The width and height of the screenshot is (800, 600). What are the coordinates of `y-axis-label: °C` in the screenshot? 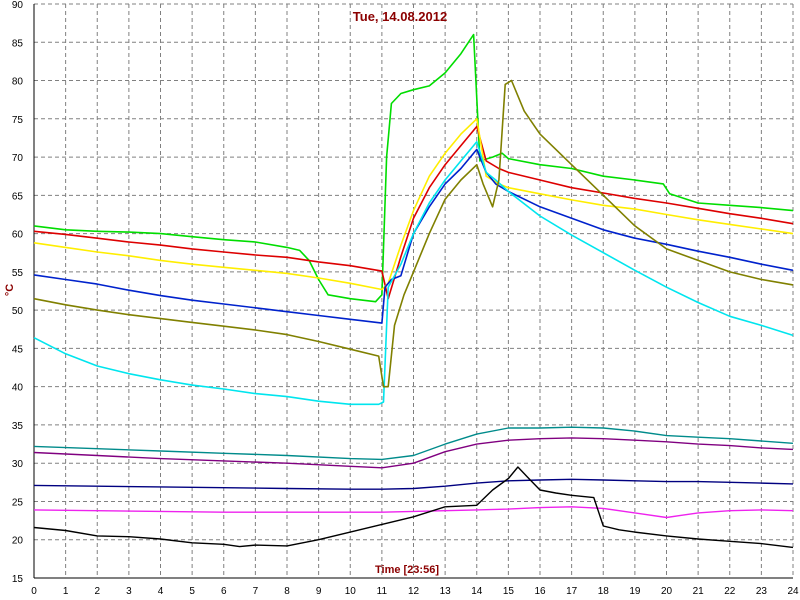 It's located at (10, 290).